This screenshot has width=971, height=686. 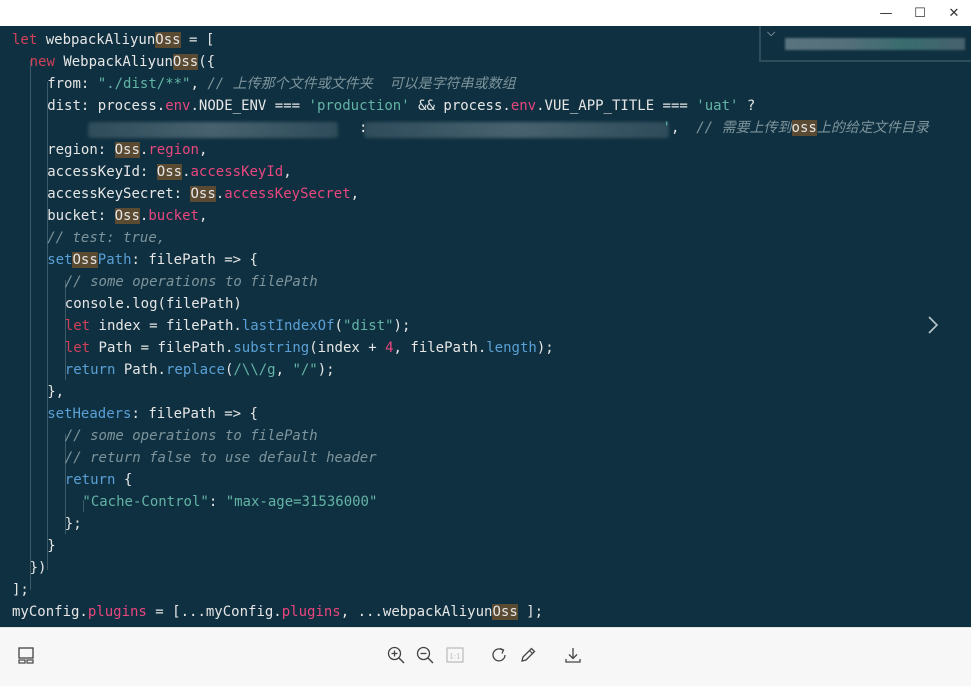 What do you see at coordinates (338, 326) in the screenshot?
I see `code-token: (` at bounding box center [338, 326].